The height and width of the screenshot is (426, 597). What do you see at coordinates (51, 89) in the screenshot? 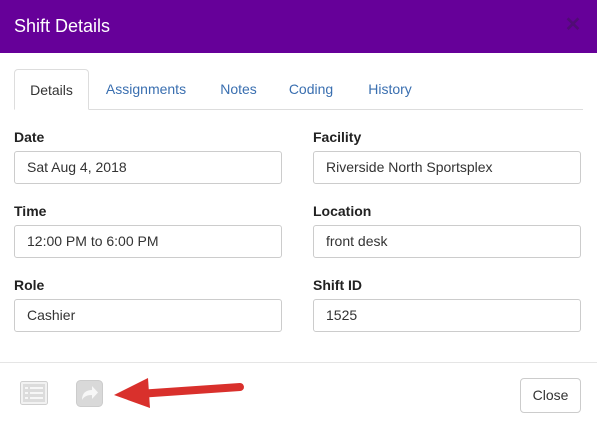
I see `tab-details: Details` at bounding box center [51, 89].